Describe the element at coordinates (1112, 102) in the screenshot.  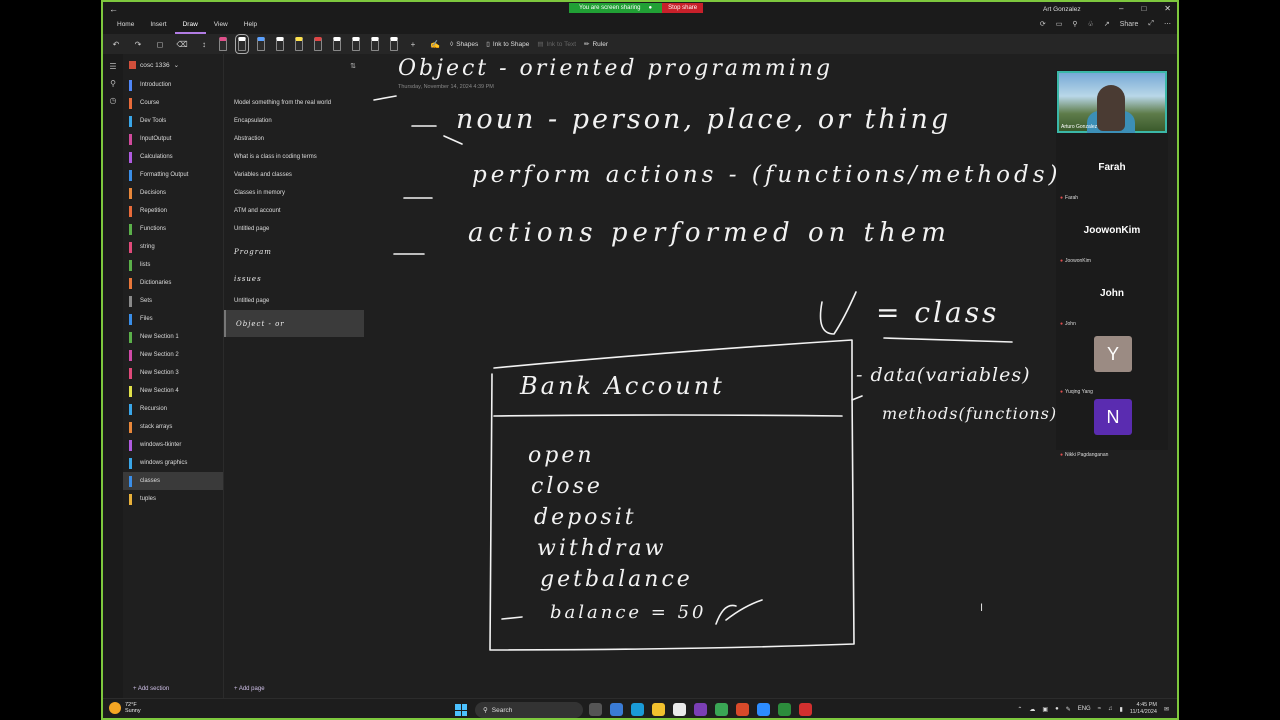
I see `presenter-video-tile: Arturo Gonzalez` at that location.